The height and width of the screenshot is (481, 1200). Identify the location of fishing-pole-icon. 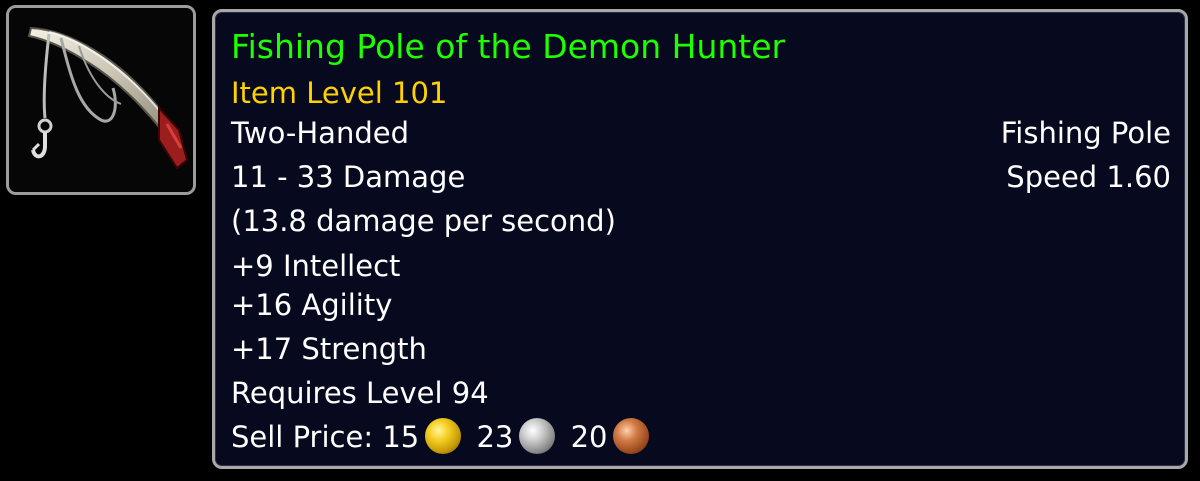
(101, 100).